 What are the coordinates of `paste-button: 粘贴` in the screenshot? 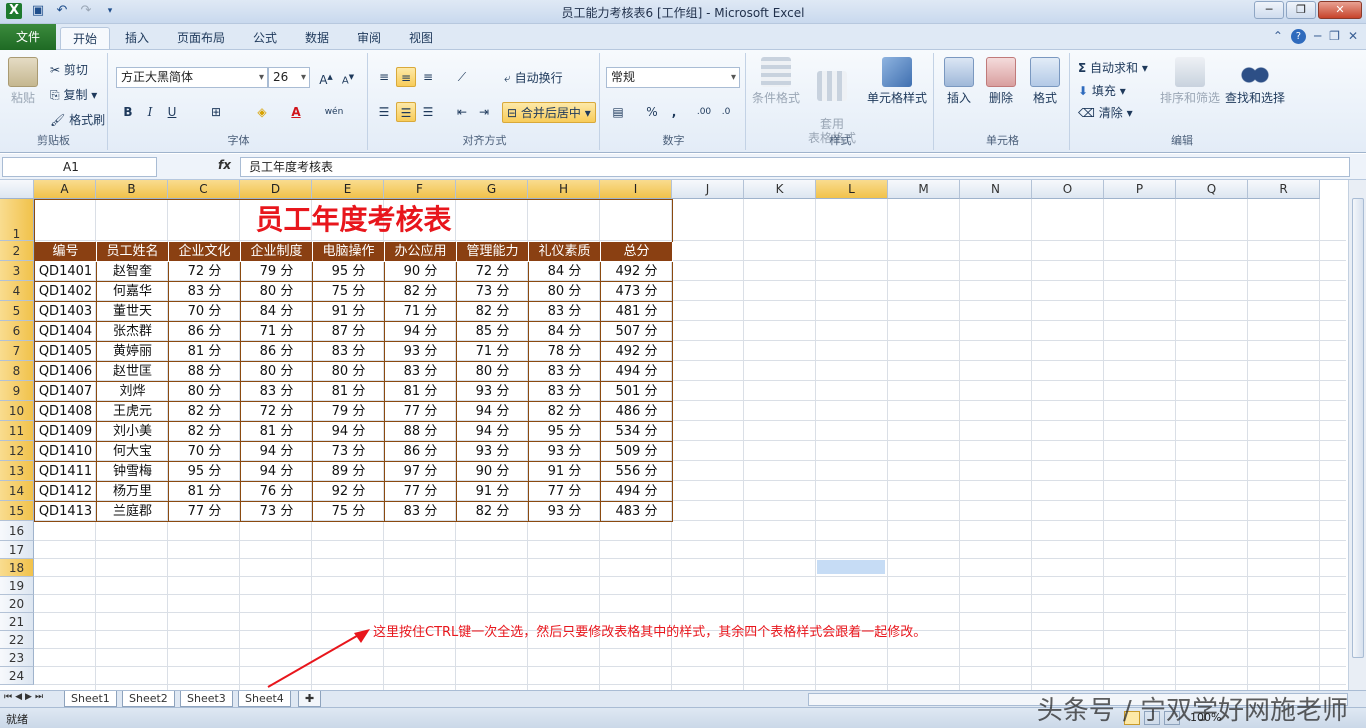 It's located at (23, 81).